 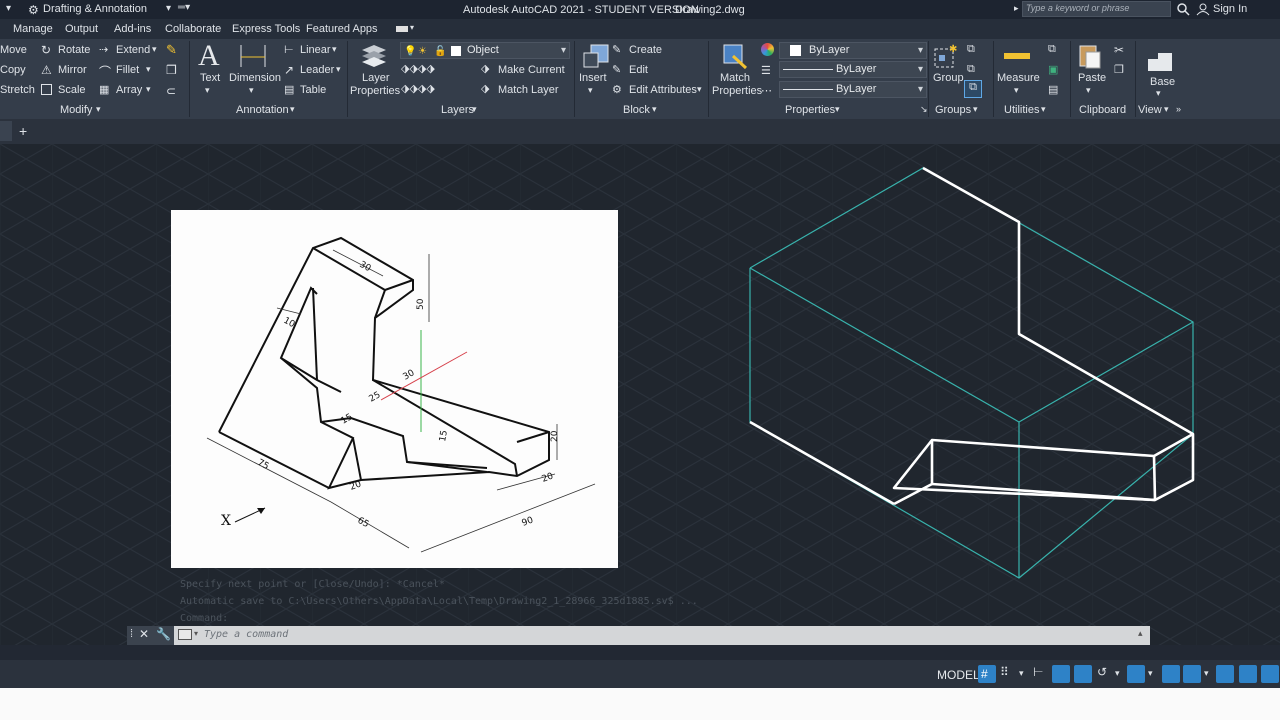 I want to click on base-view-icon, so click(x=1160, y=61).